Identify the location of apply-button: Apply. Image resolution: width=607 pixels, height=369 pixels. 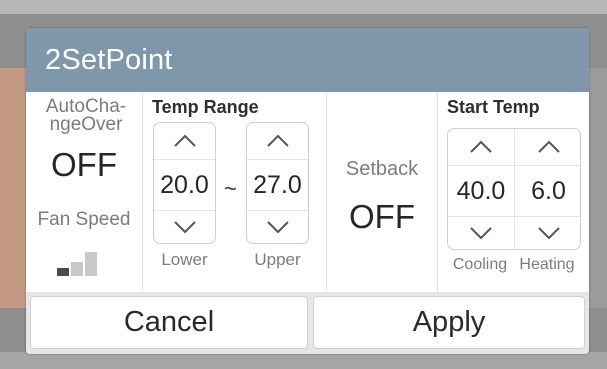
(449, 322).